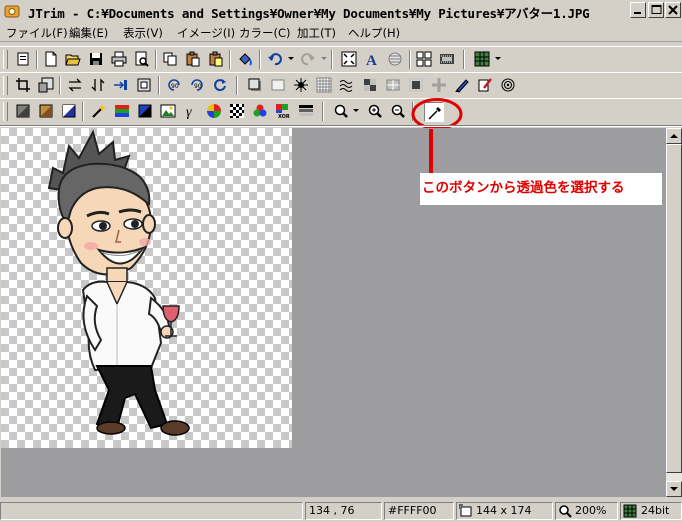  Describe the element at coordinates (283, 111) in the screenshot. I see `xor-button: XOR` at that location.